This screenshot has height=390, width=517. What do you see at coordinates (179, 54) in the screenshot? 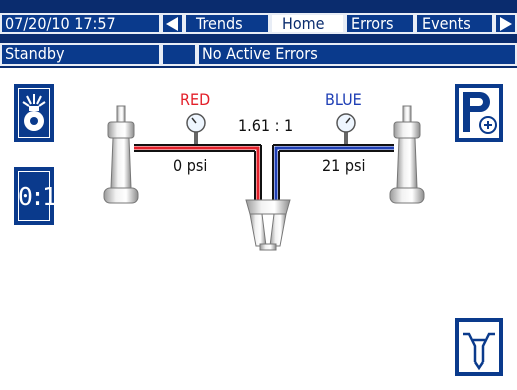
I see `status-indicator` at bounding box center [179, 54].